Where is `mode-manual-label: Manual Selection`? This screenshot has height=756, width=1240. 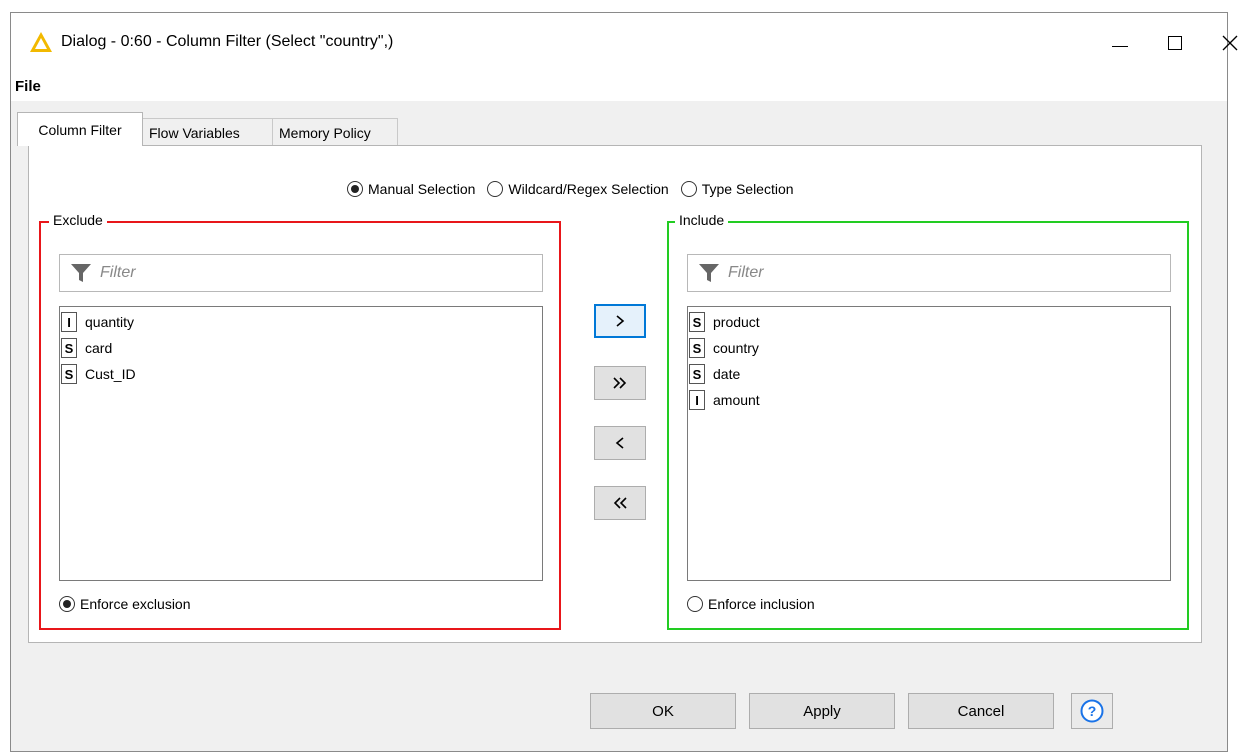
mode-manual-label: Manual Selection is located at coordinates (422, 189).